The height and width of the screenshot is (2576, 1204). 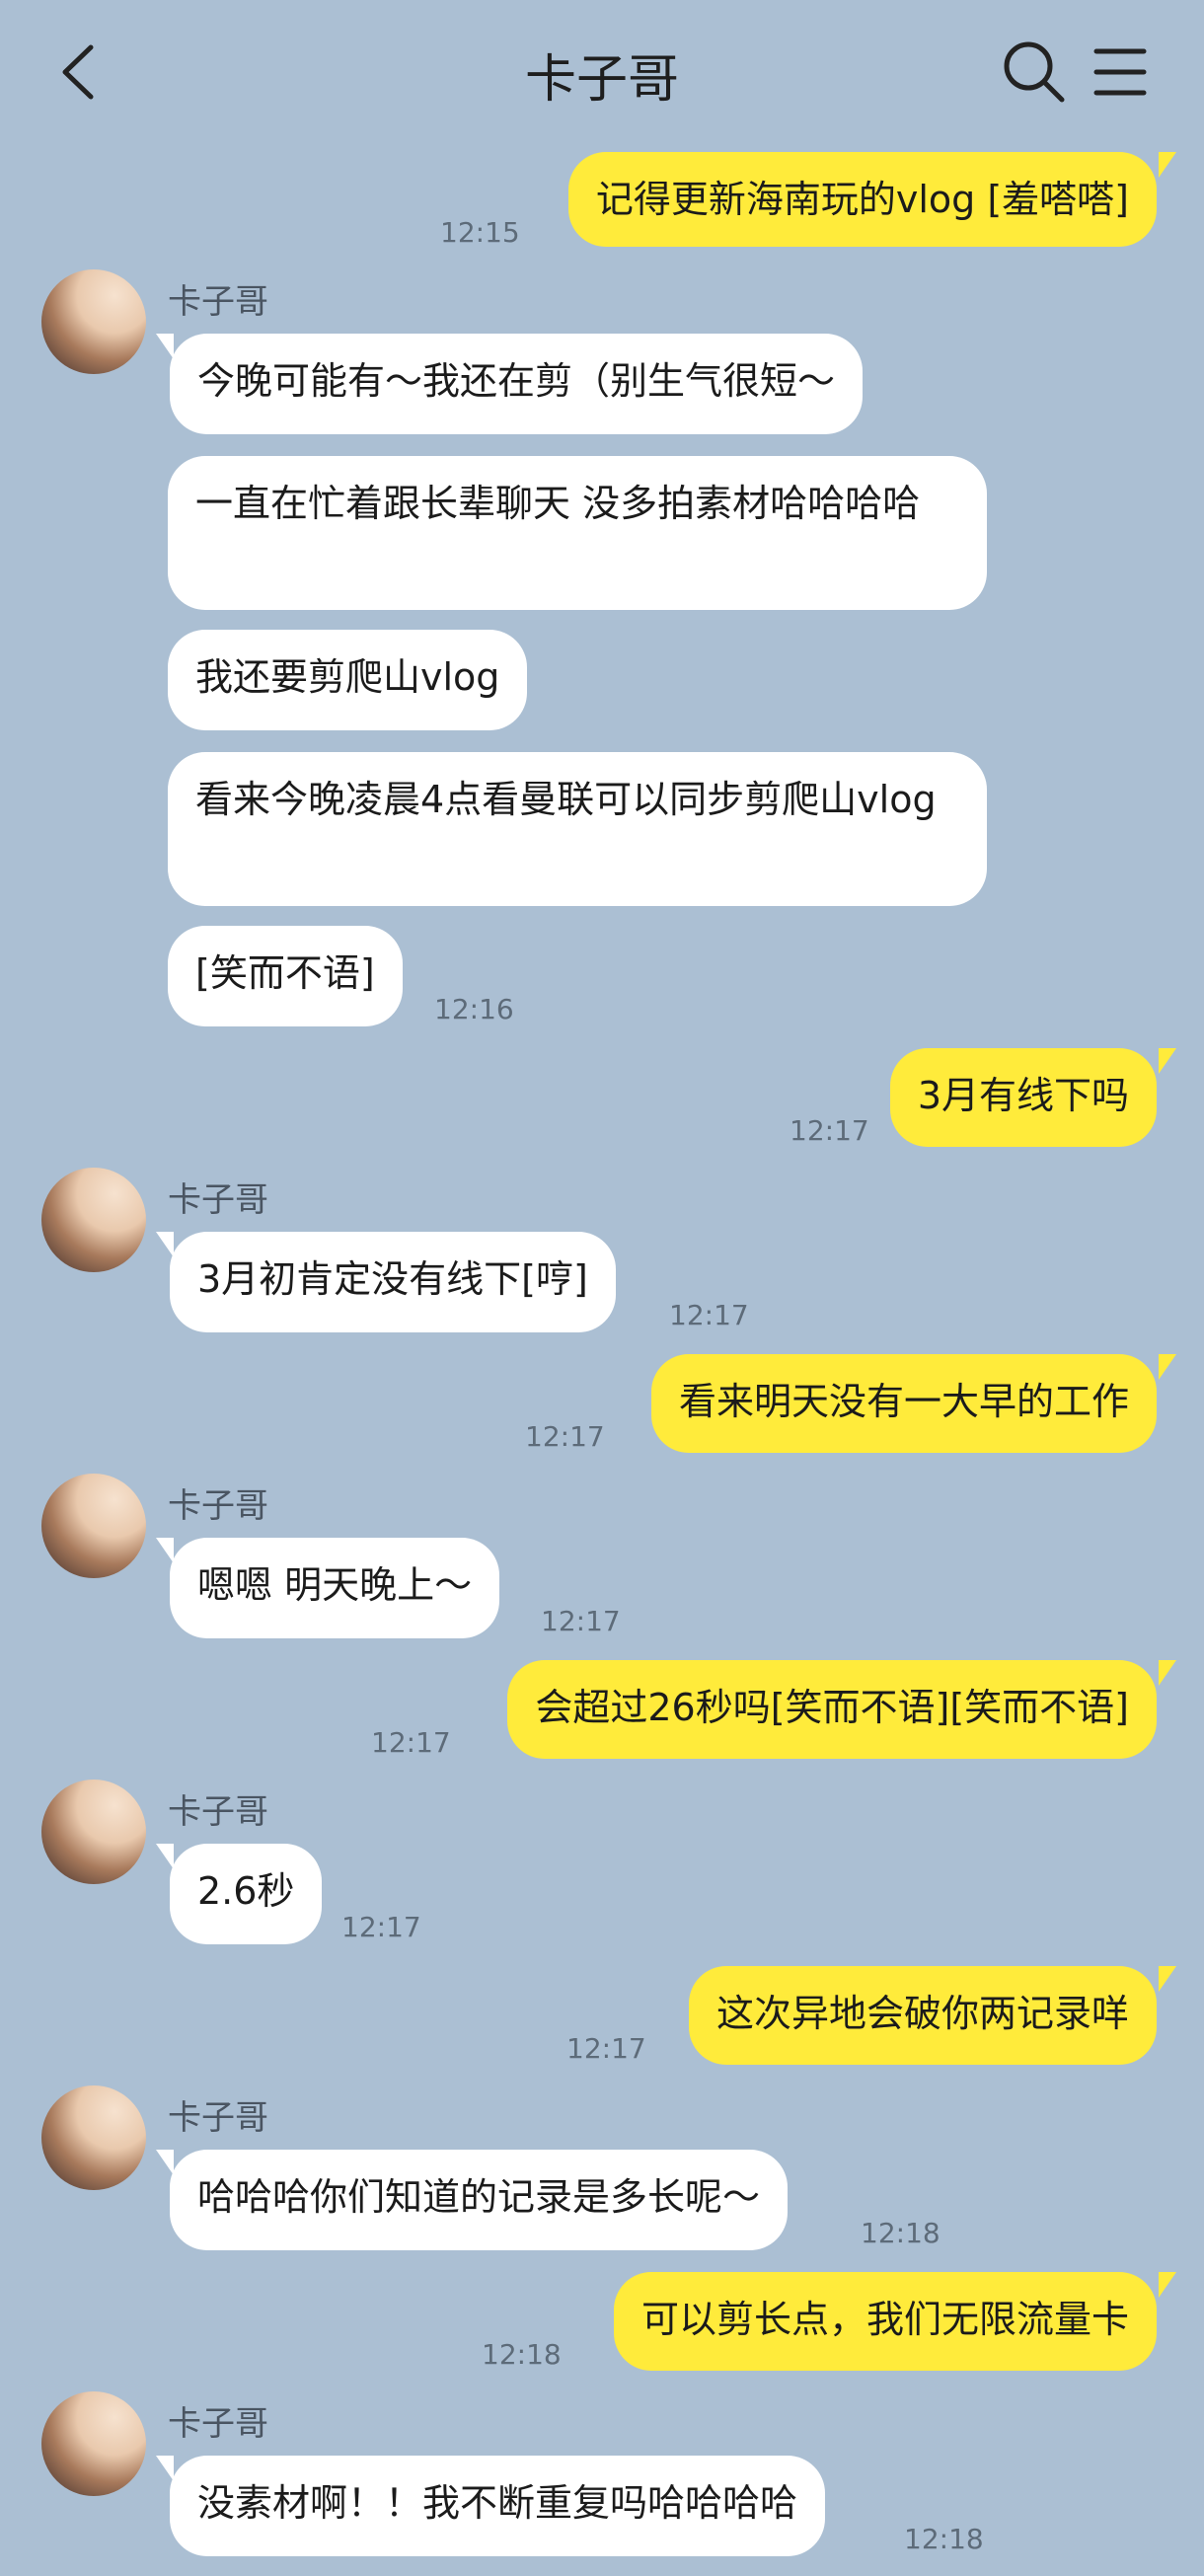 I want to click on incoming-message: 一直在忙着跟长辈聊天 没多拍素材哈哈哈哈, so click(x=578, y=533).